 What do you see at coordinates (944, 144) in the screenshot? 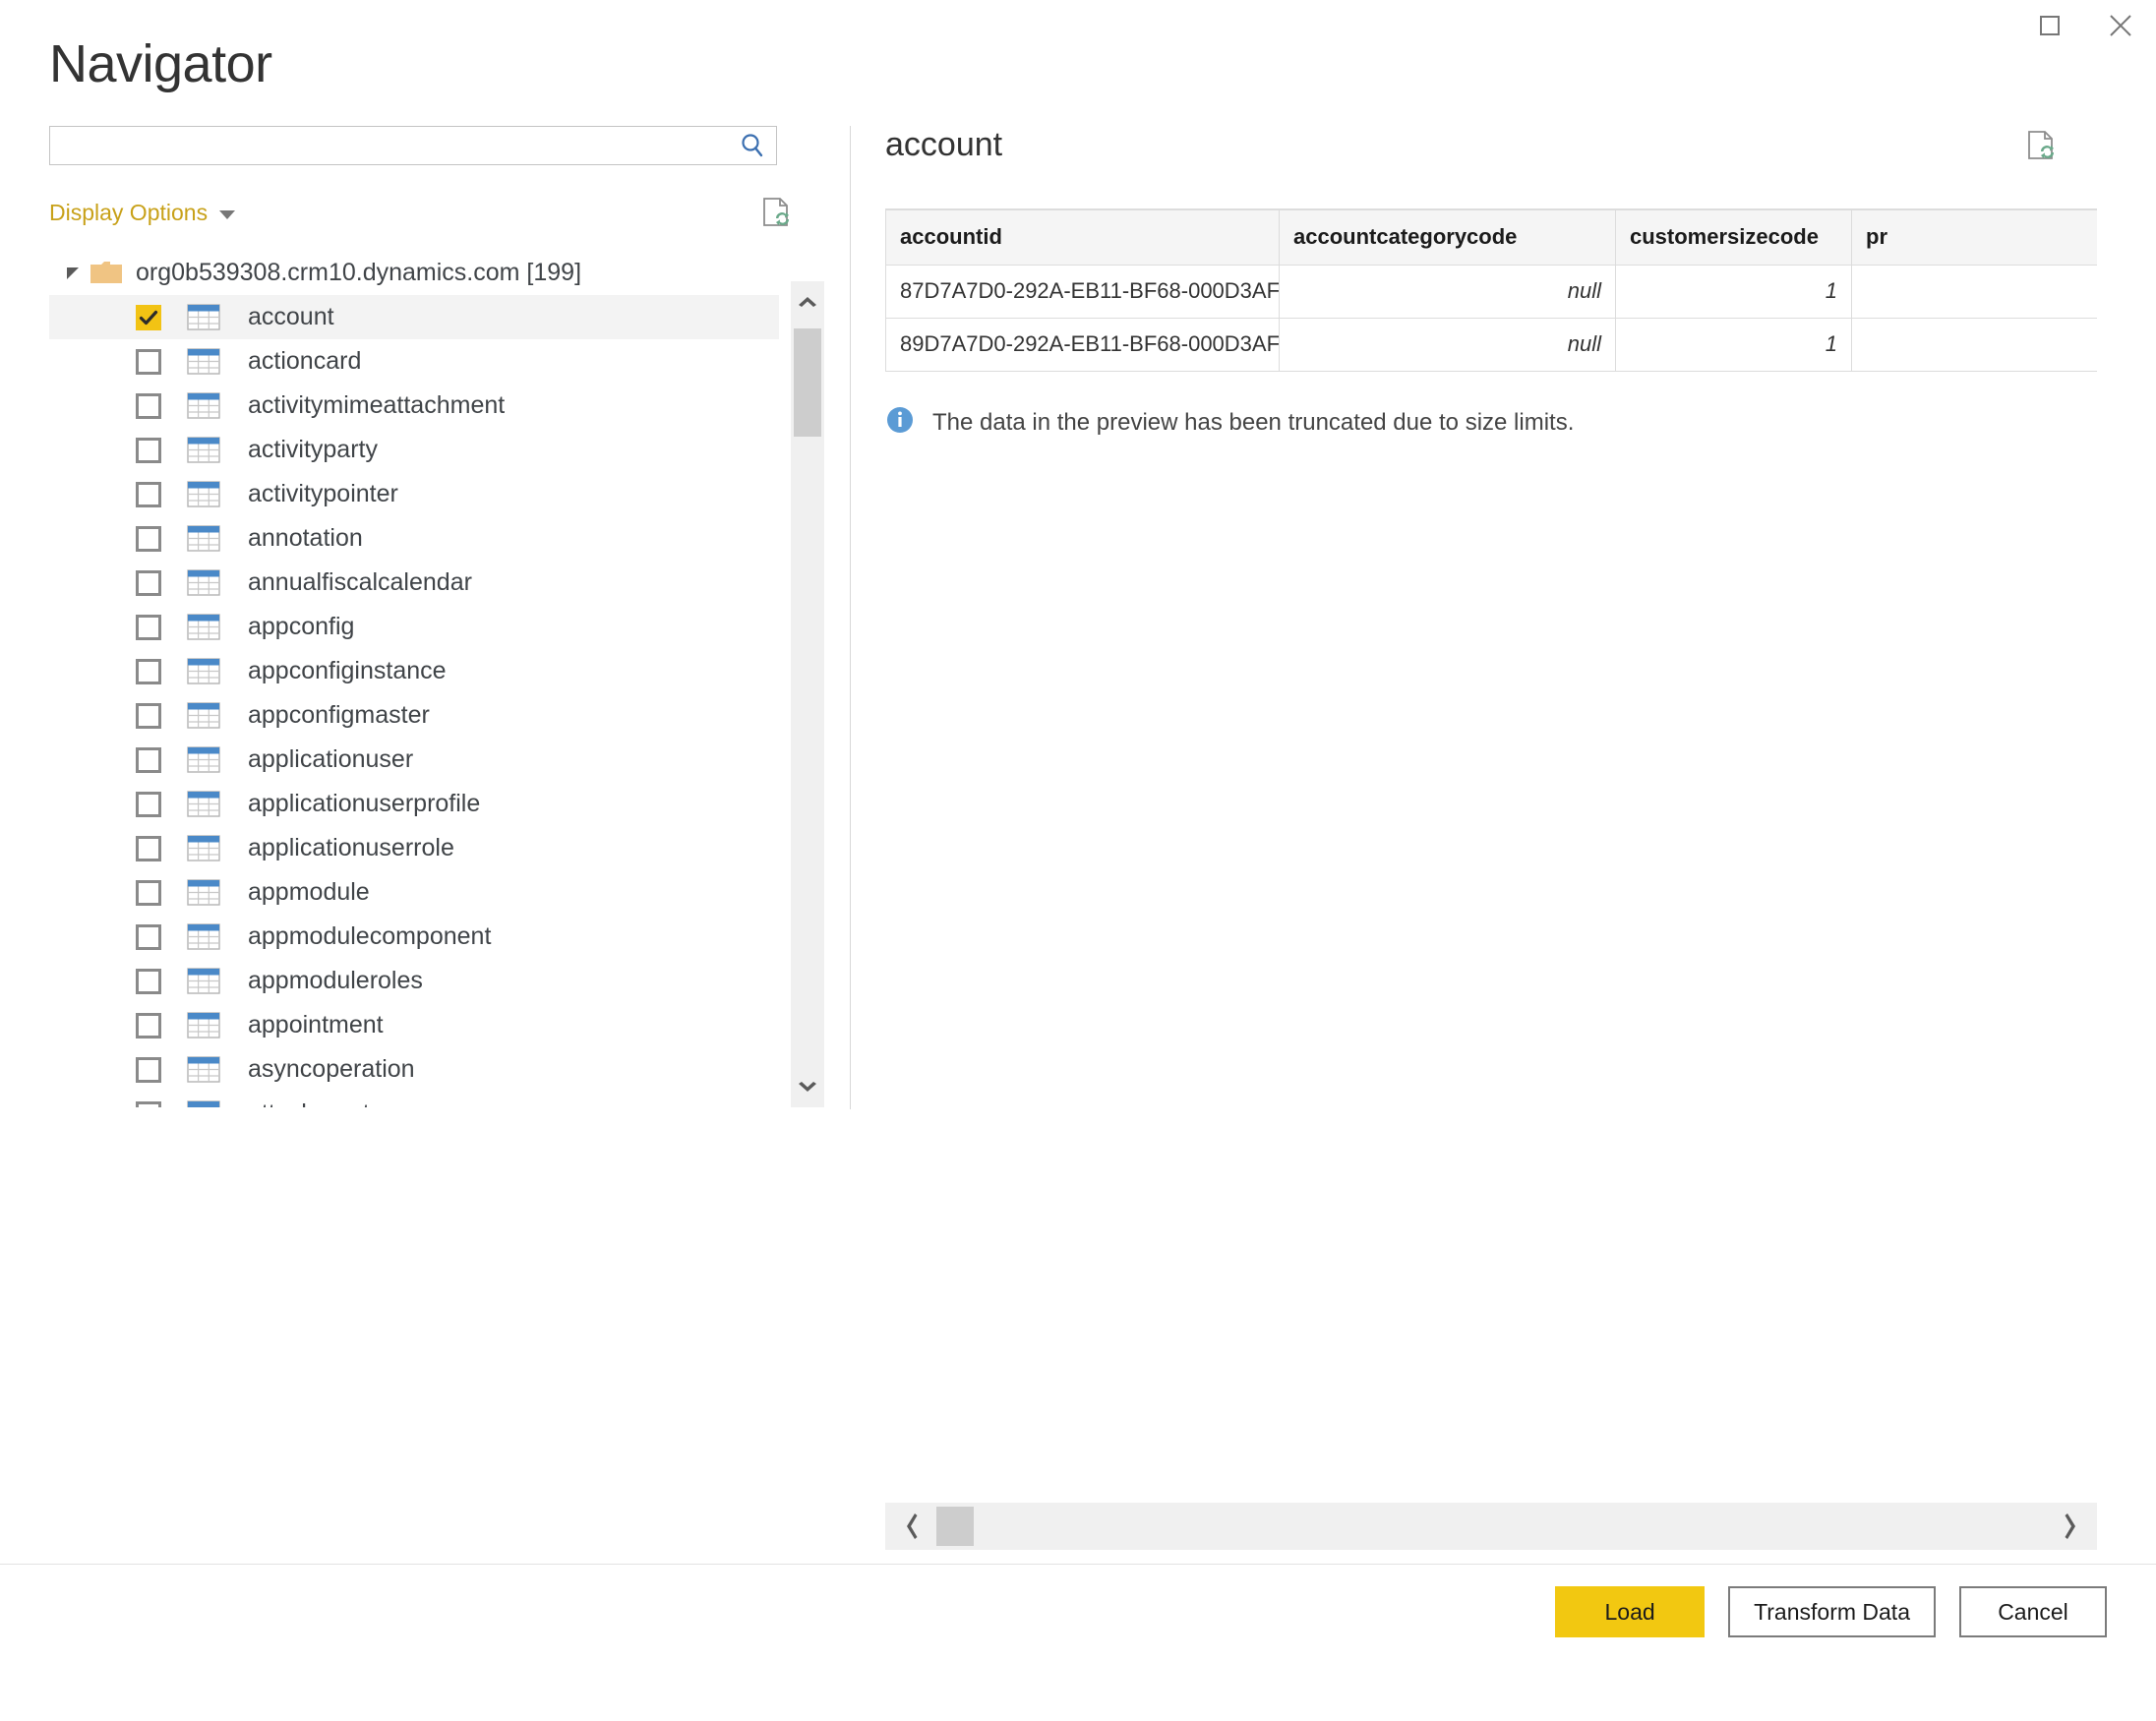
I see `preview-title: account` at bounding box center [944, 144].